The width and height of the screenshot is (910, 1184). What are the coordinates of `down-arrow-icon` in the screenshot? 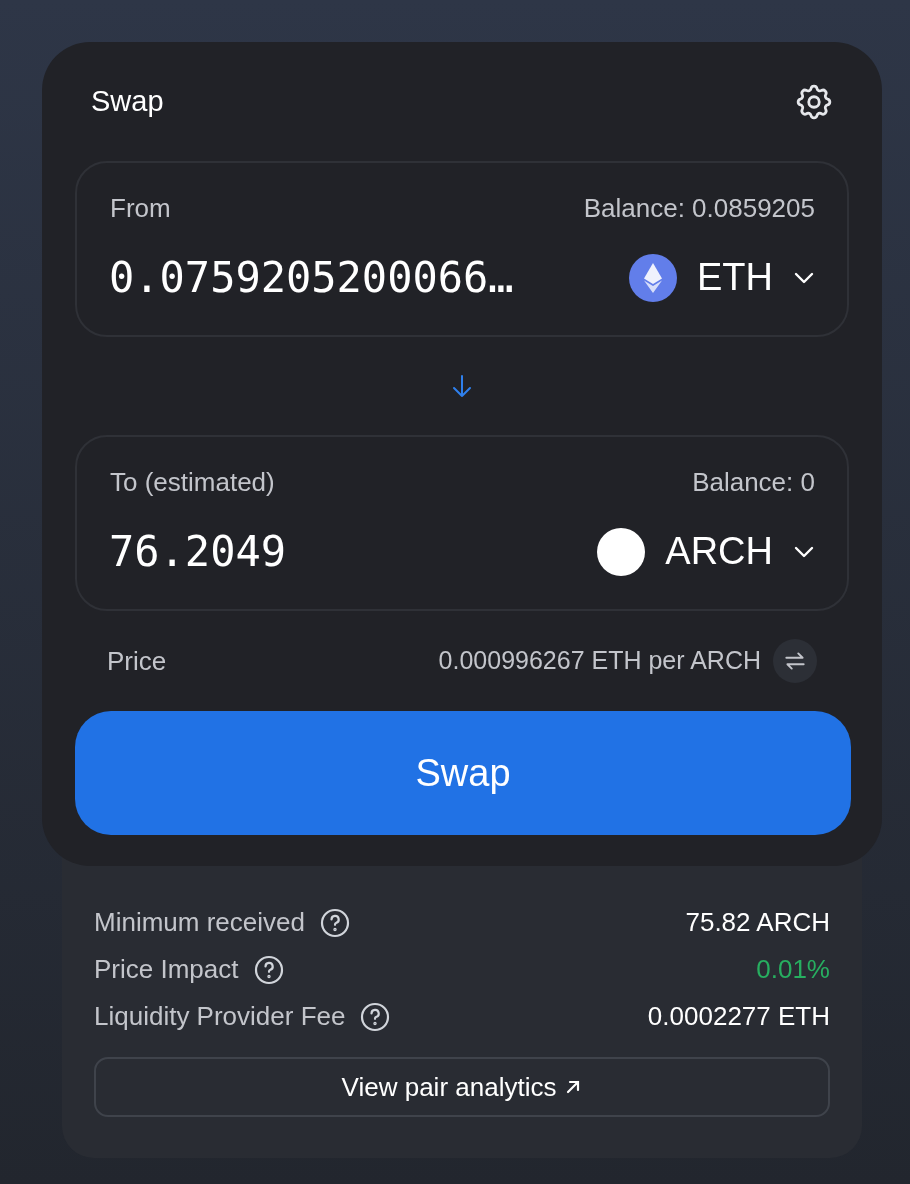 It's located at (462, 386).